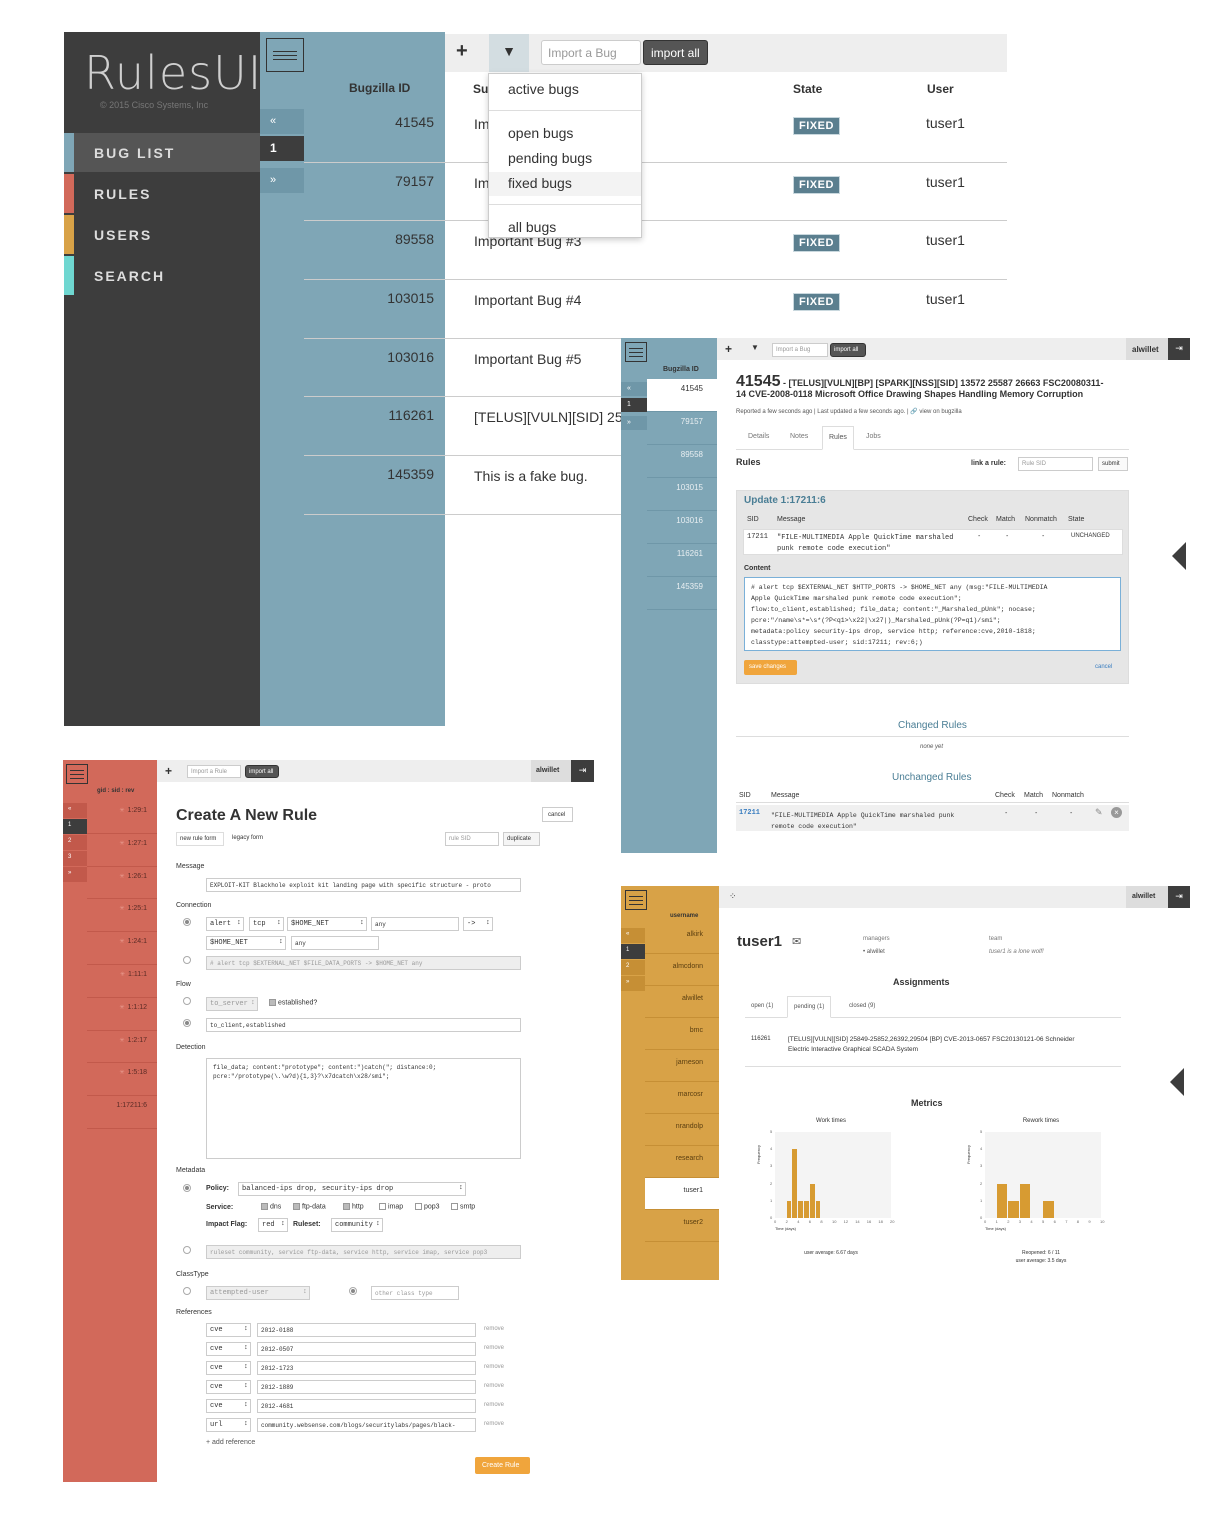 This screenshot has width=1232, height=1528. Describe the element at coordinates (472, 839) in the screenshot. I see `rule-sid-input: rule SID` at that location.